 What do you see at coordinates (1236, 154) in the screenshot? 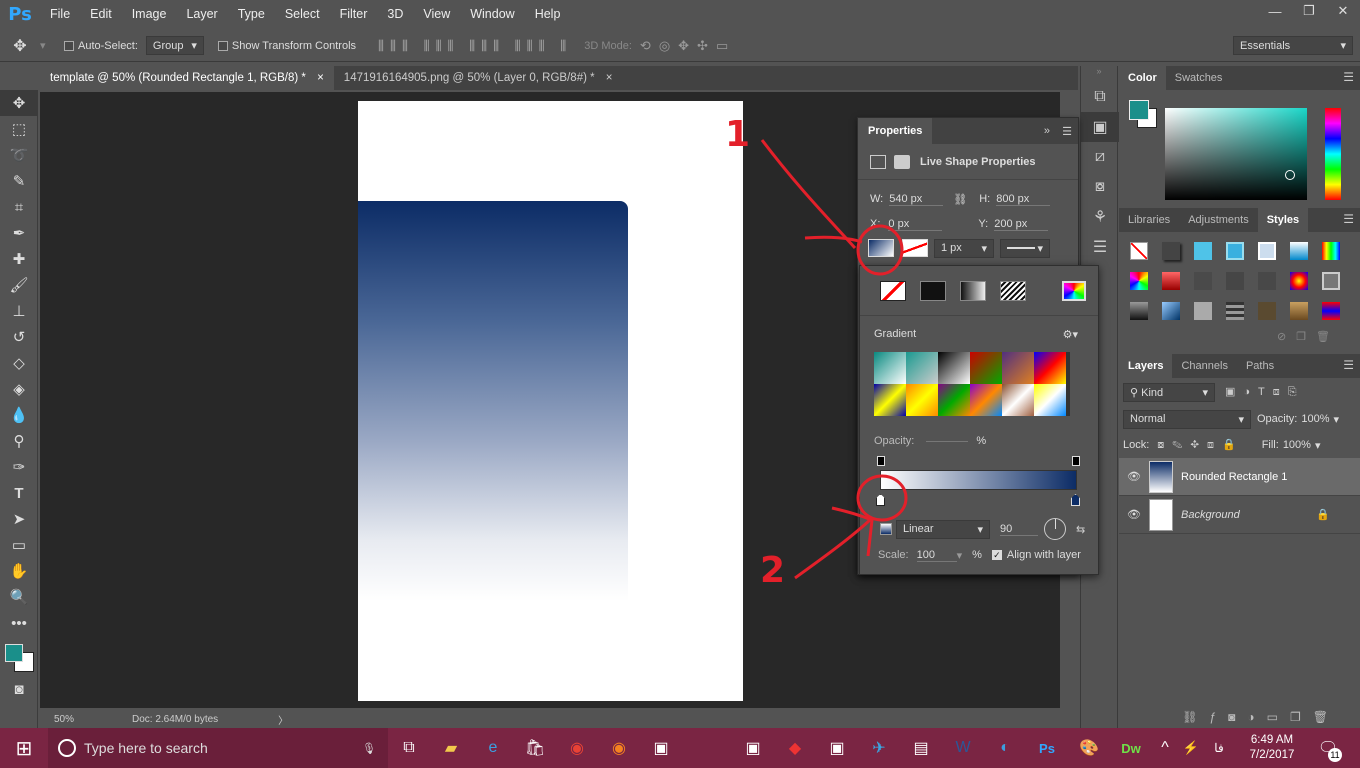
I see `color-picker-field` at bounding box center [1236, 154].